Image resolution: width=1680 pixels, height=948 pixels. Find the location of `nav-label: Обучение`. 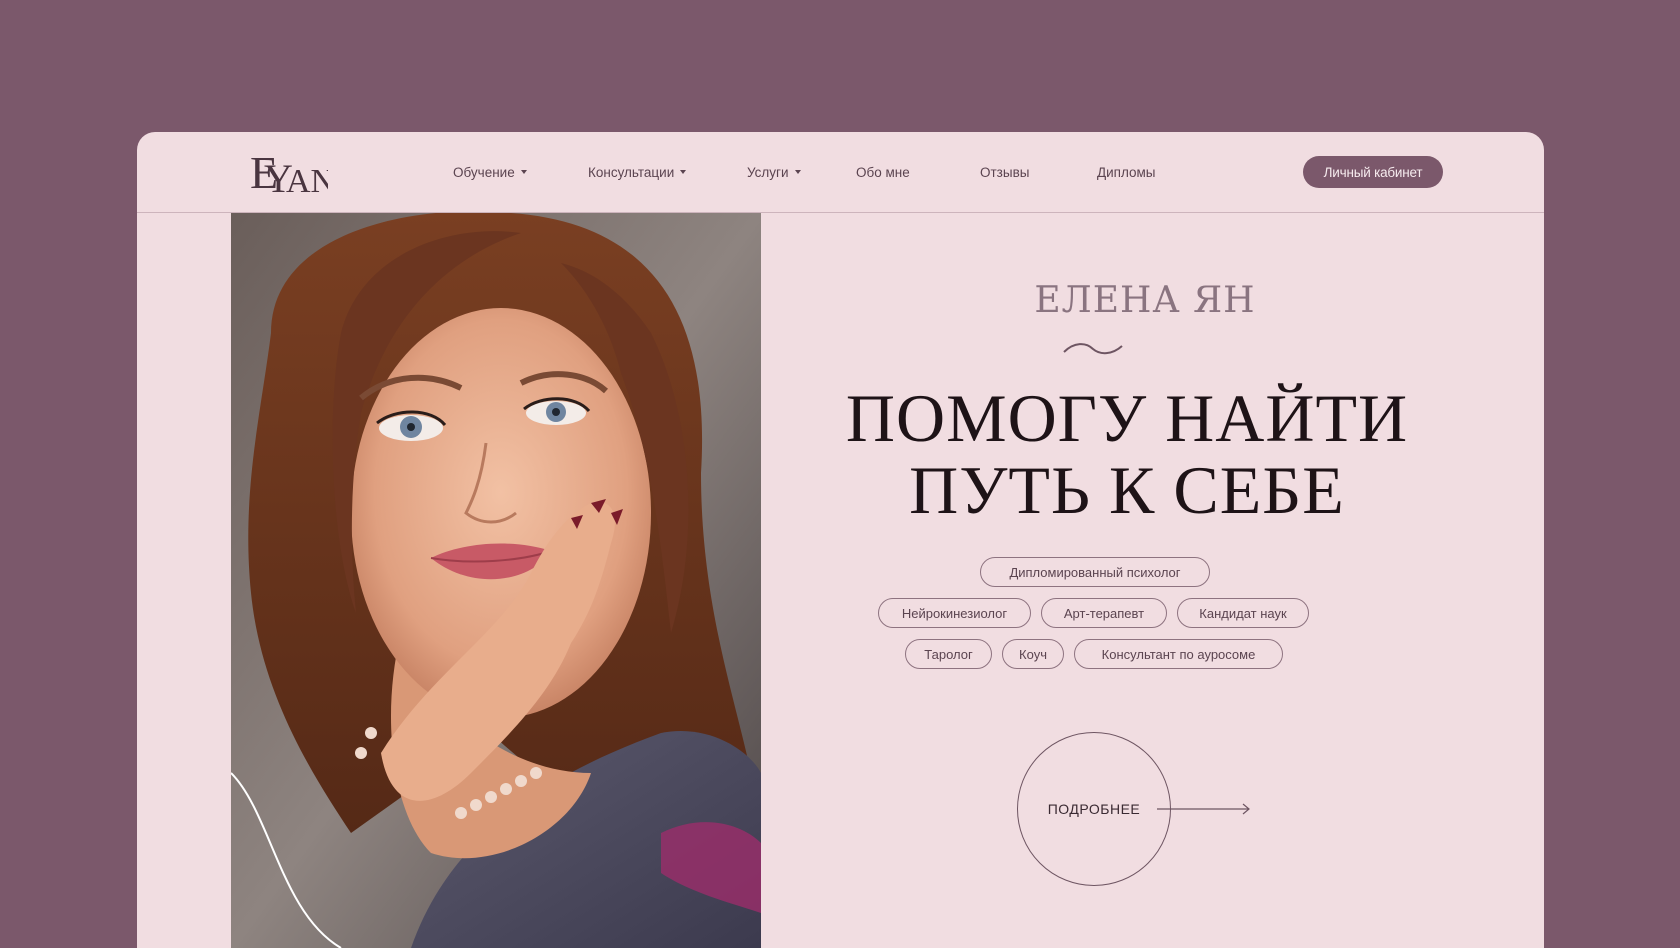

nav-label: Обучение is located at coordinates (484, 172).